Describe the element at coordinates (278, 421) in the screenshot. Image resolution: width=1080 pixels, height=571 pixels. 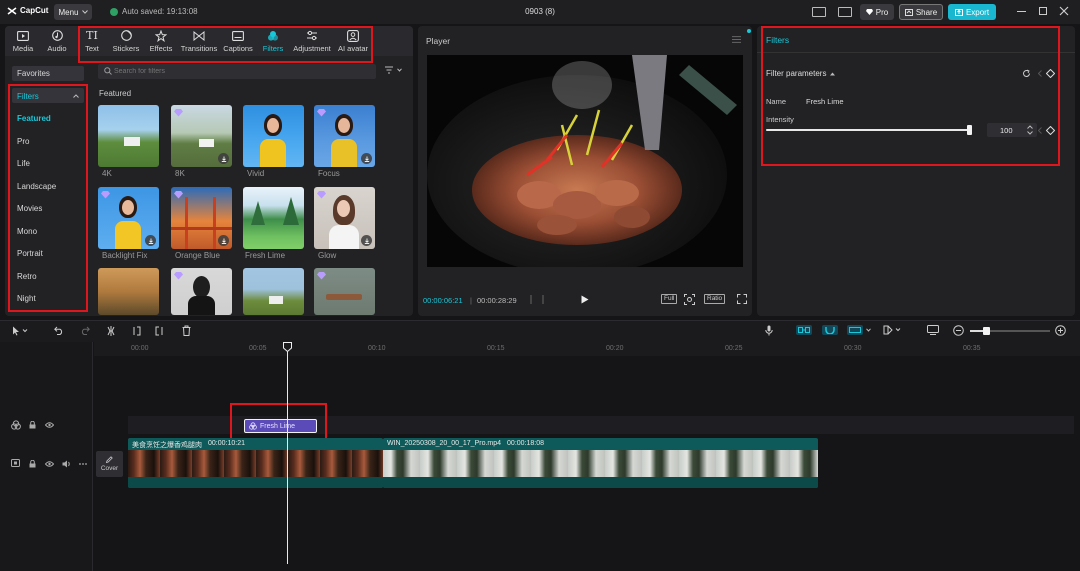
I see `filter-clip-highlight-box` at that location.